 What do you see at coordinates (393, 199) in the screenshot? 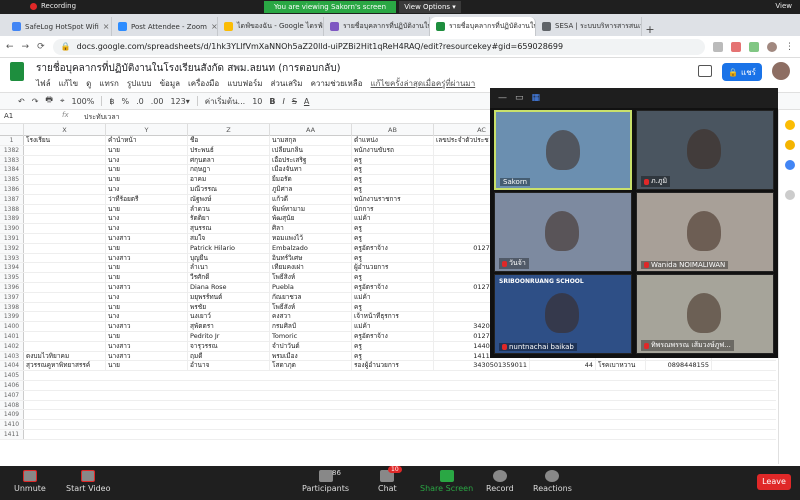
I see `cell: พนักงานราชการ` at bounding box center [393, 199].